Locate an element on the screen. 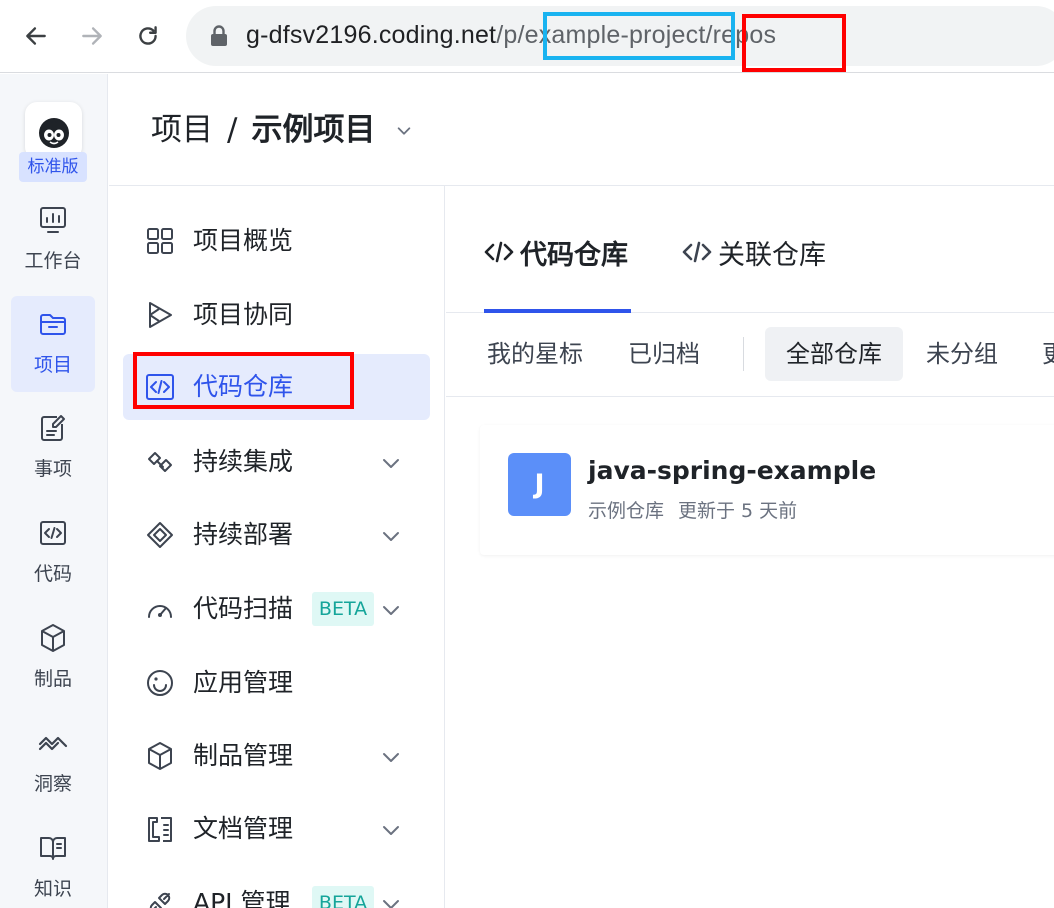  sidebar-item-label: 持续集成 is located at coordinates (243, 461).